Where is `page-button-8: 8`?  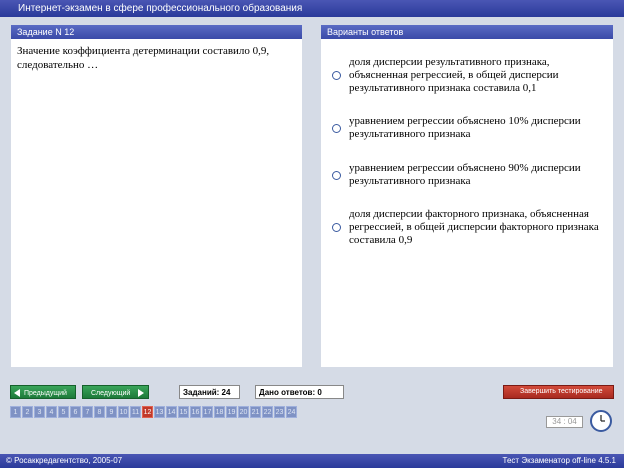 page-button-8: 8 is located at coordinates (99, 412).